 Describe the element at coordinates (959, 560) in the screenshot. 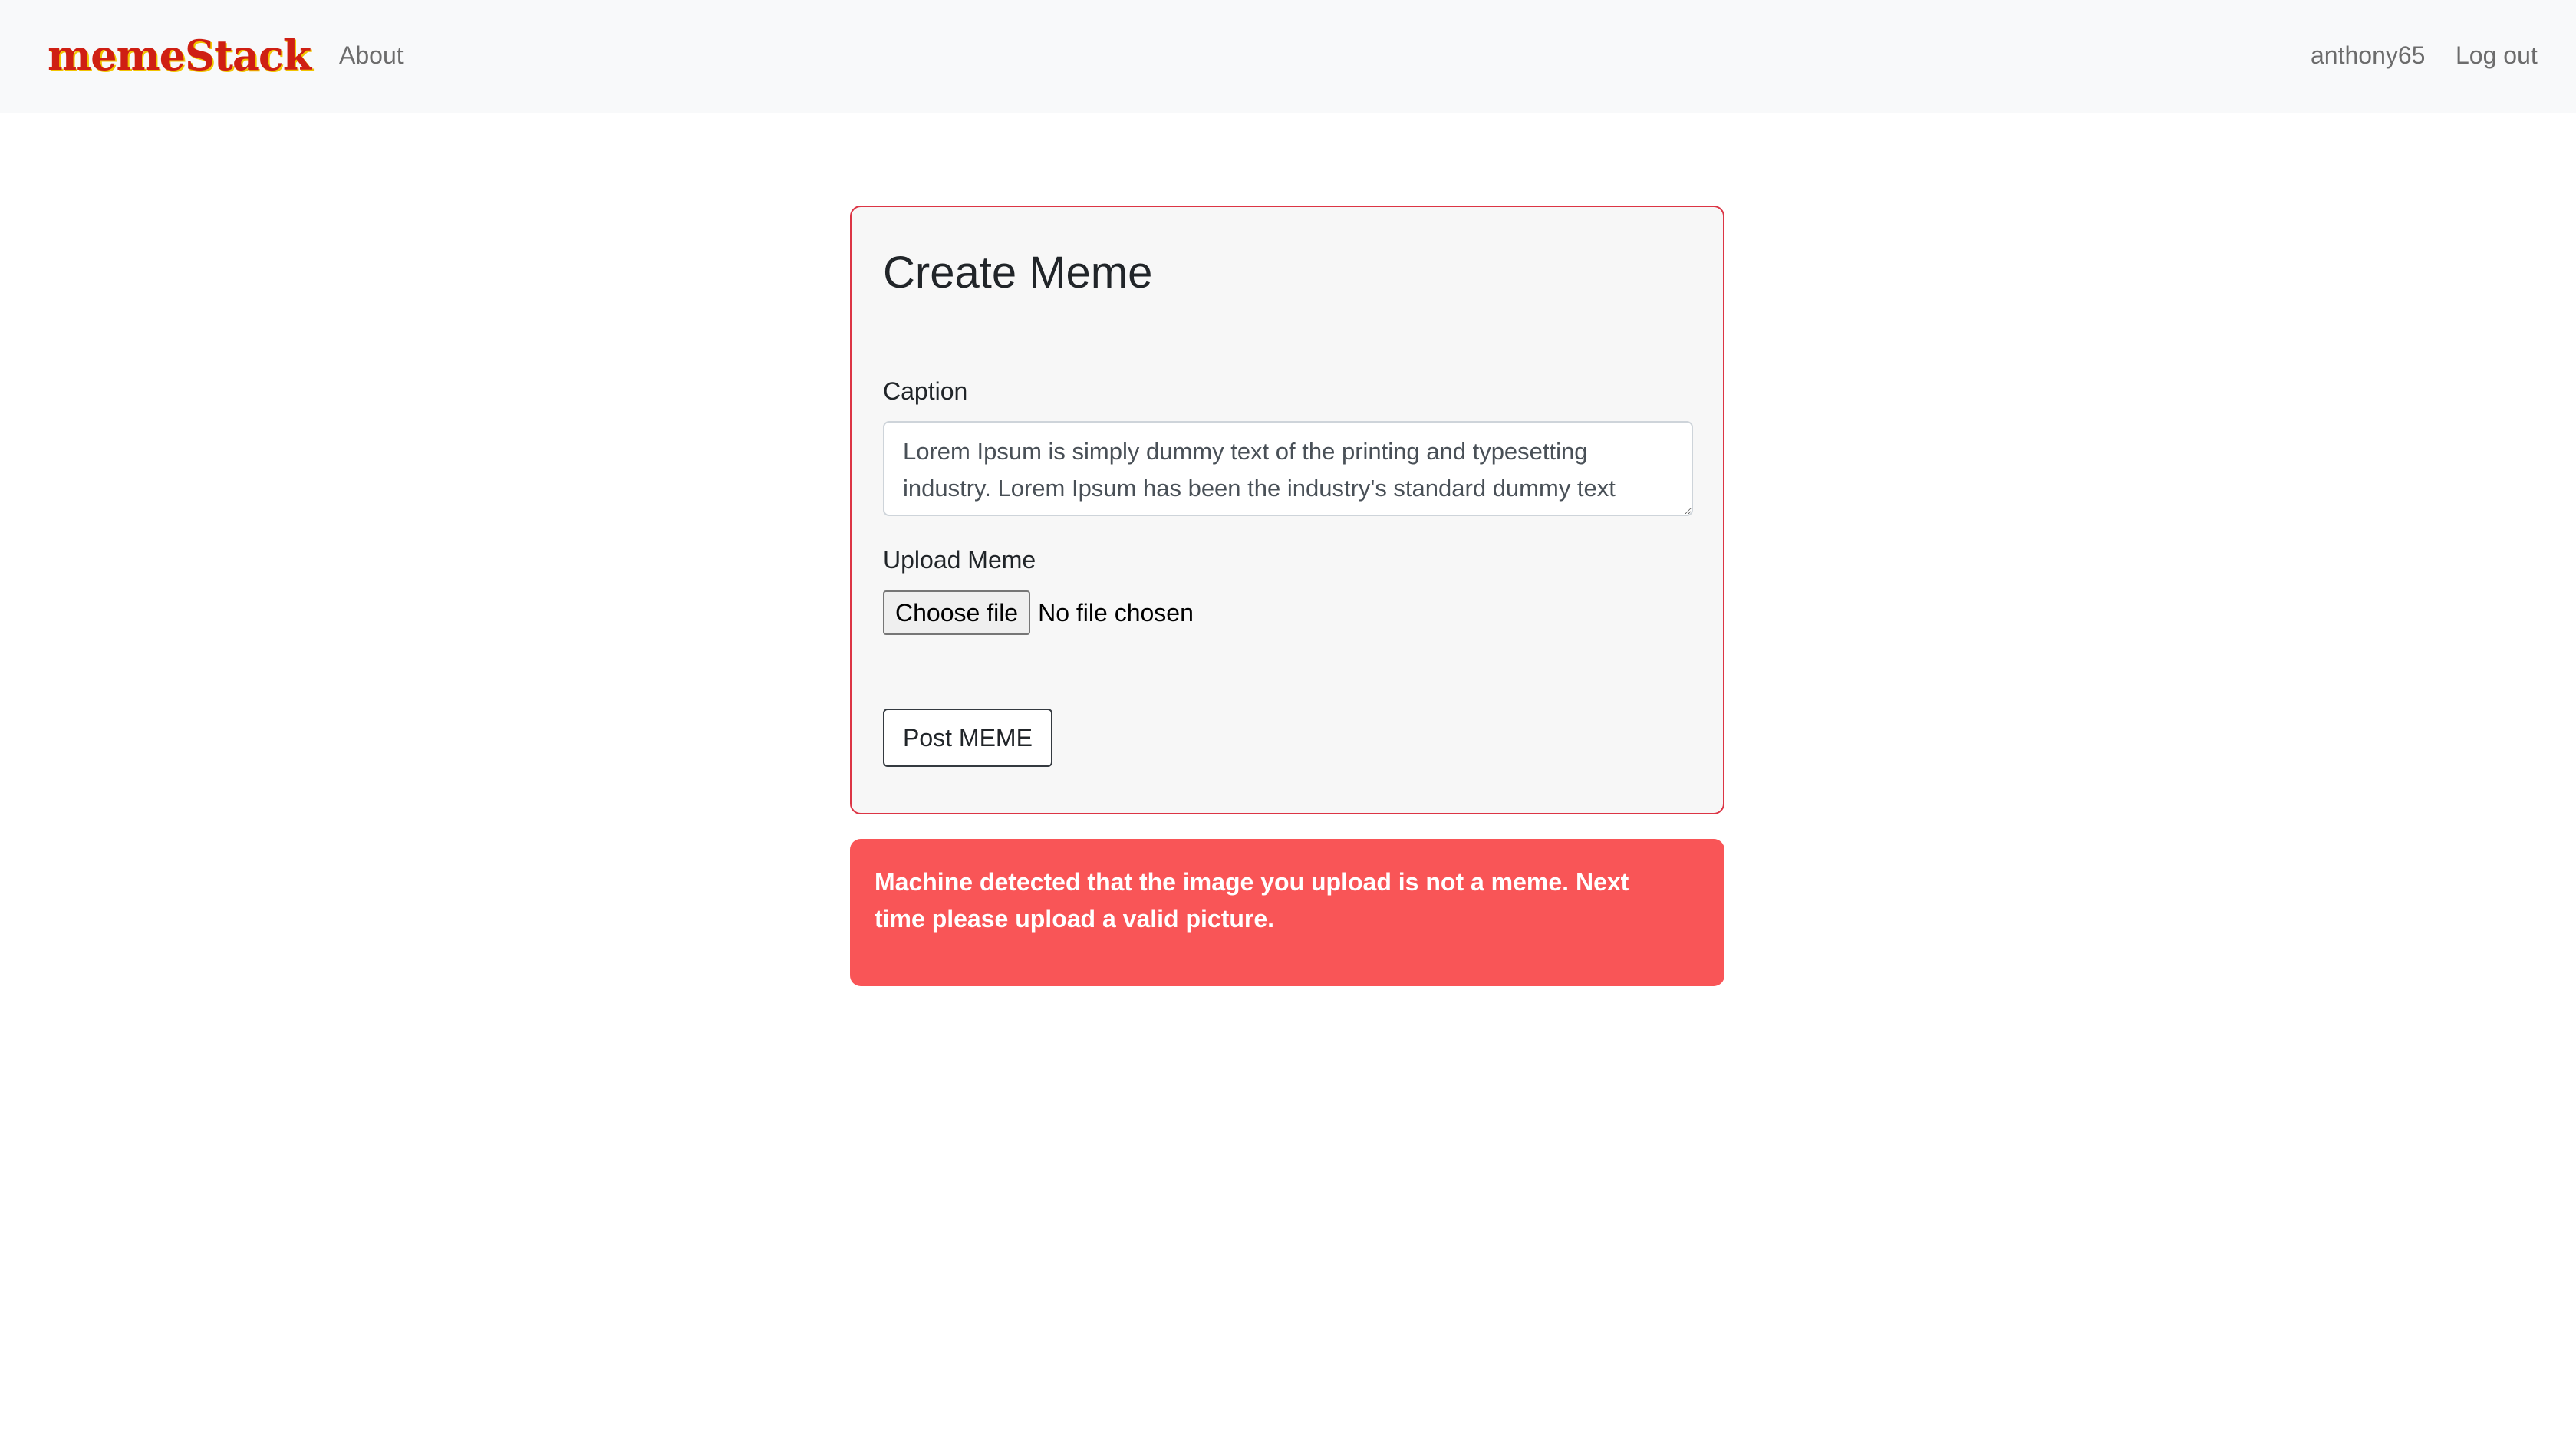

I see `upload-meme-label: Upload Meme` at that location.